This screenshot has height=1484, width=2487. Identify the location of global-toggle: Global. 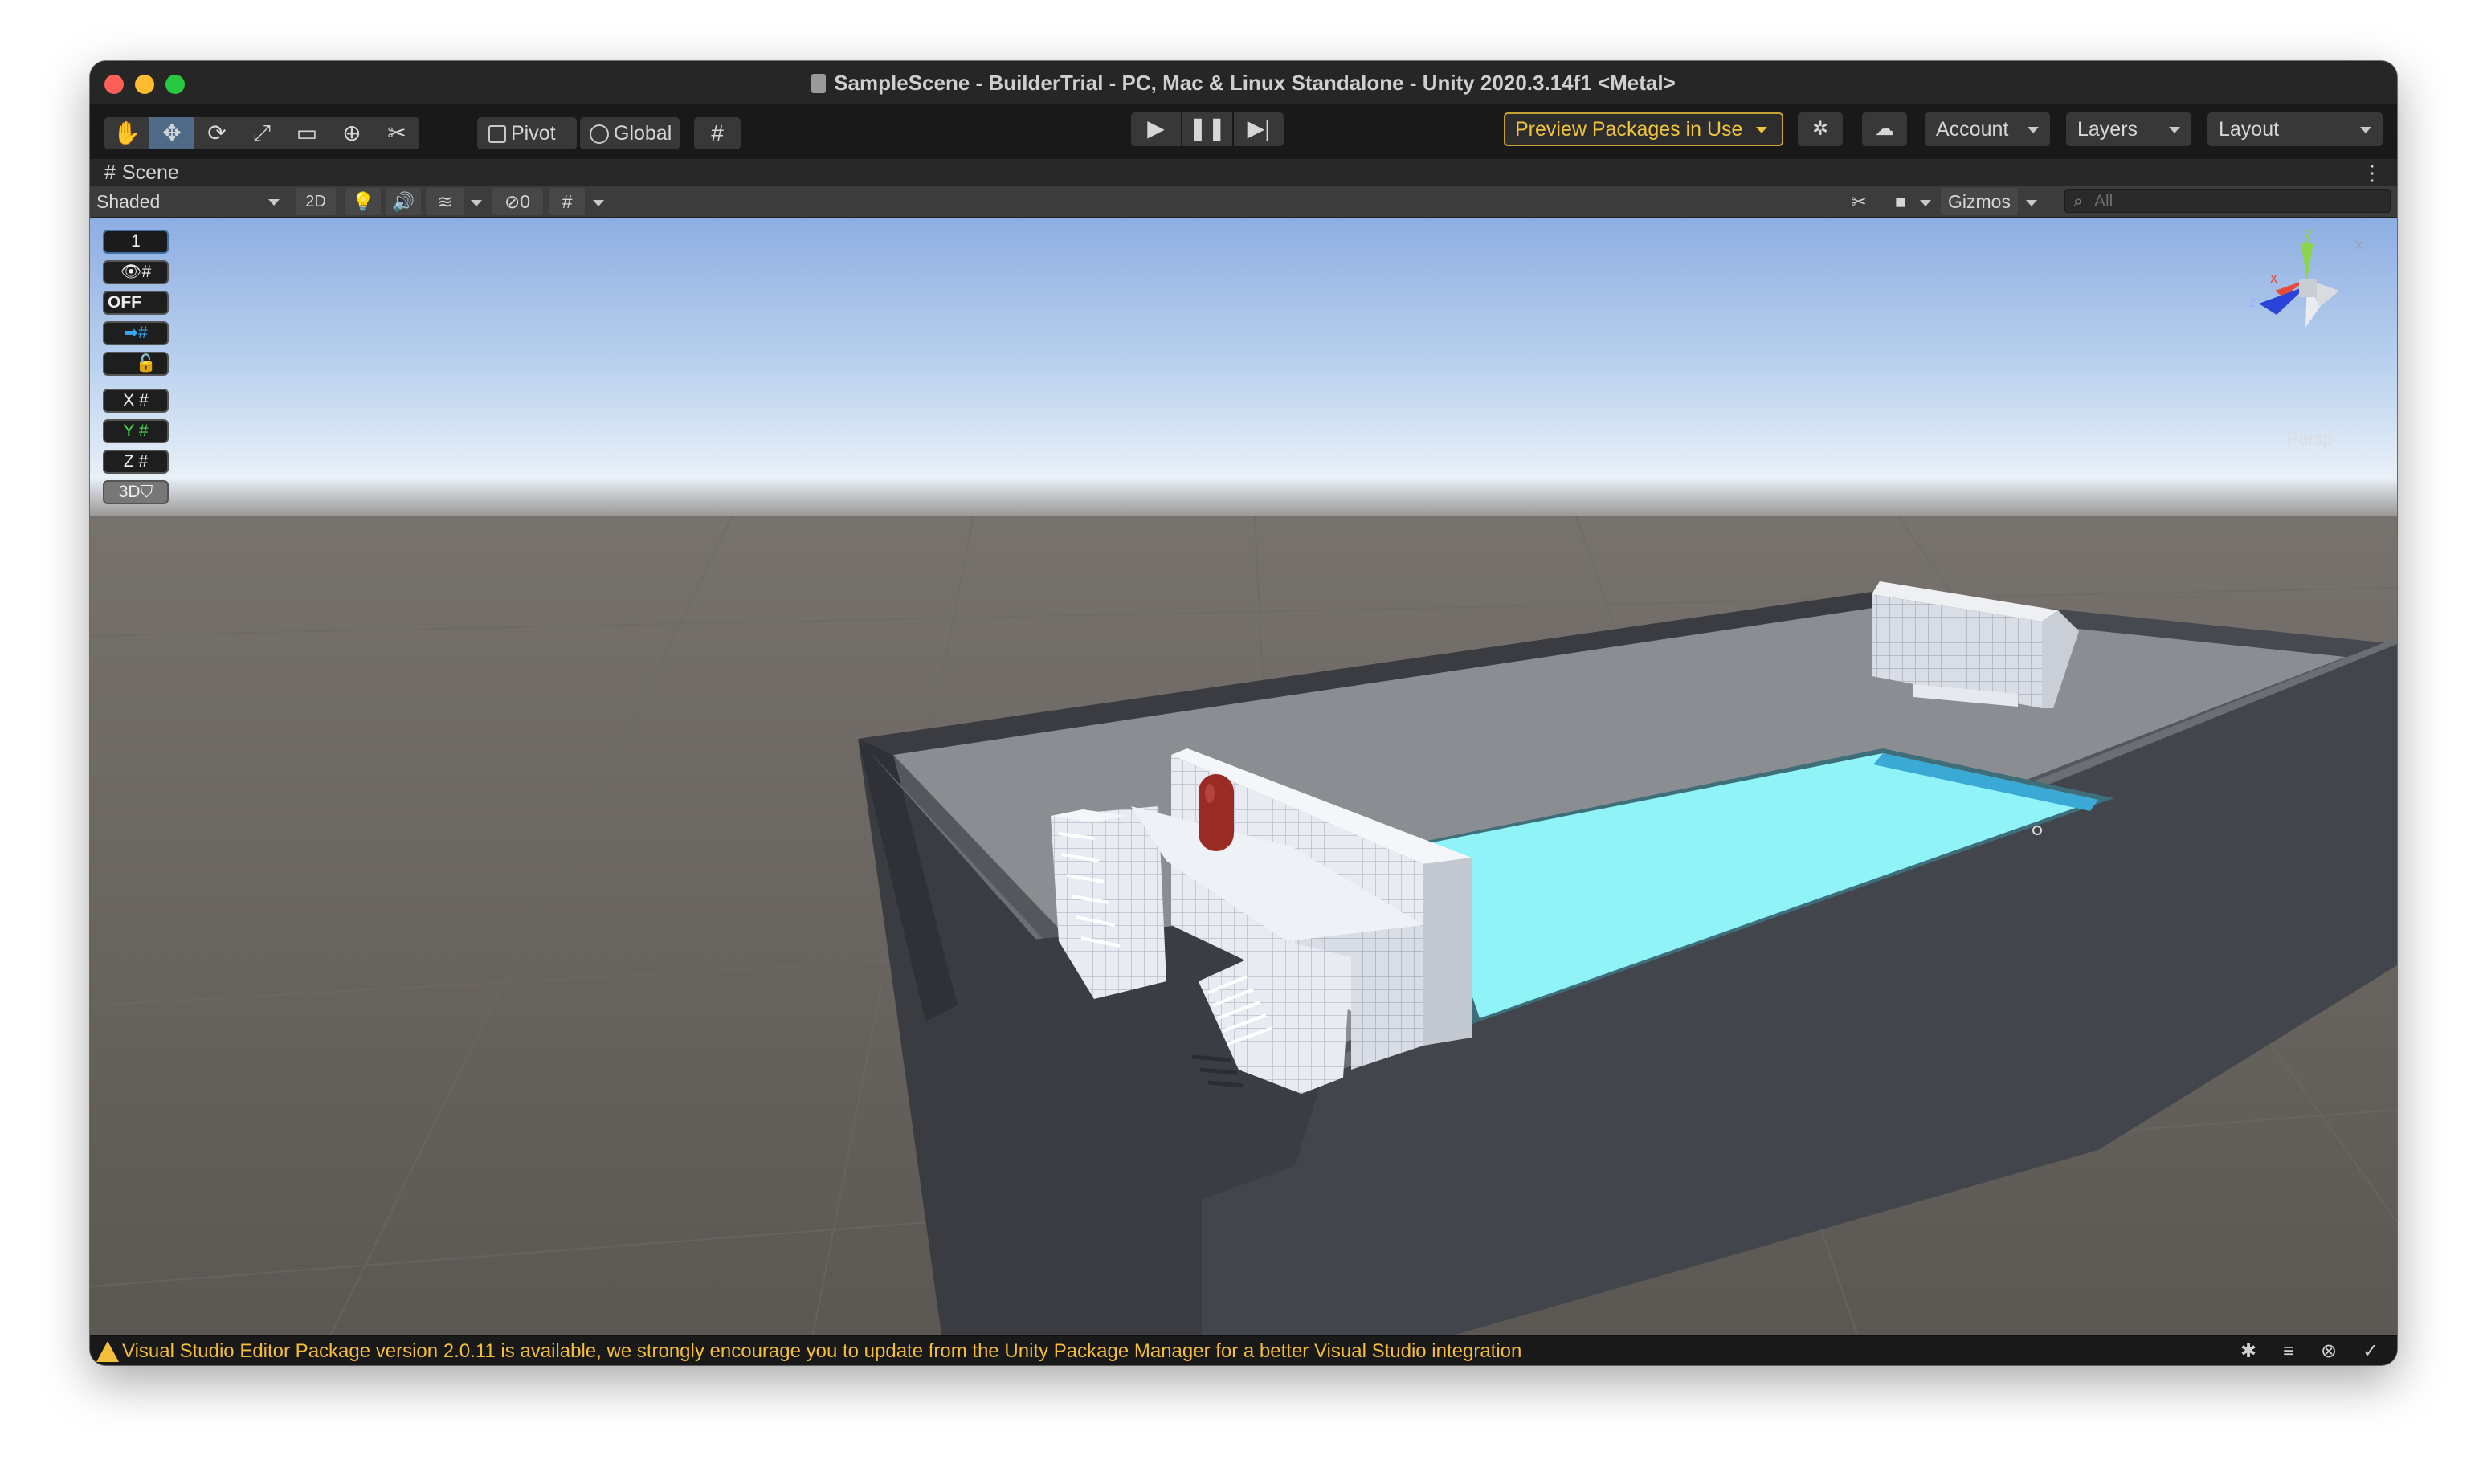
(630, 133).